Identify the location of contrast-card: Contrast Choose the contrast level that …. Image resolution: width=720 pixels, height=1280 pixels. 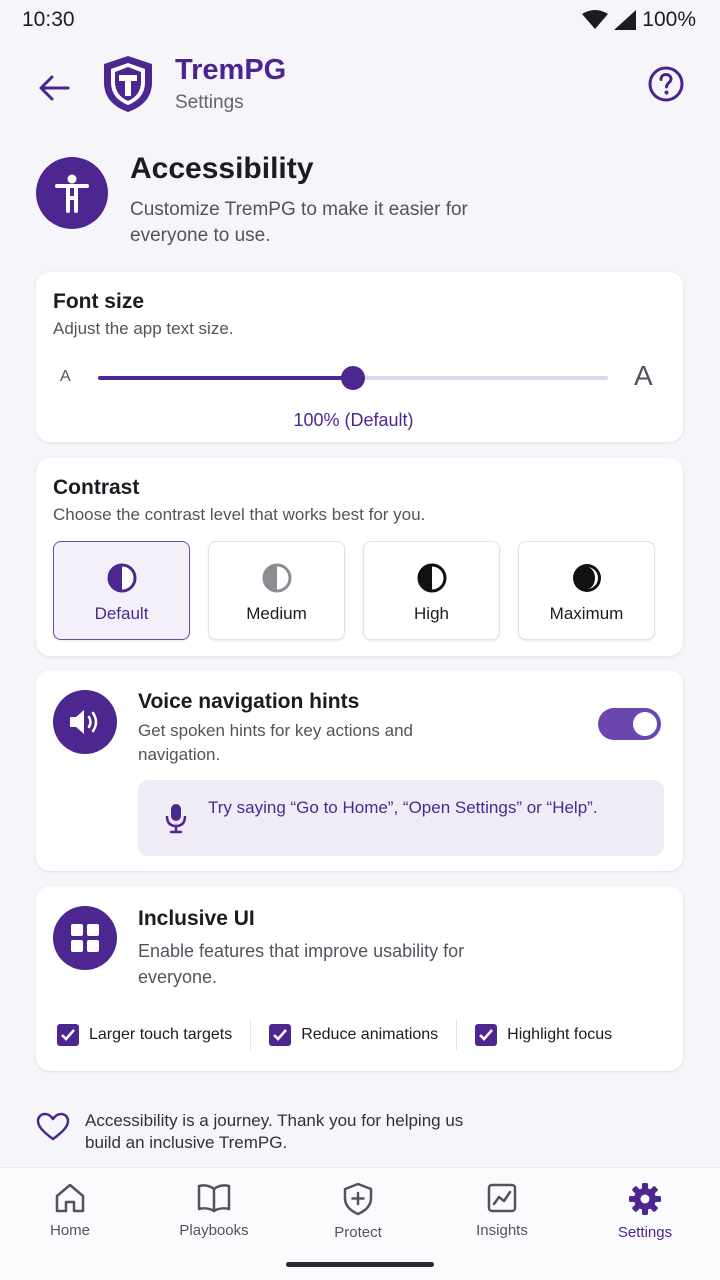
(359, 557).